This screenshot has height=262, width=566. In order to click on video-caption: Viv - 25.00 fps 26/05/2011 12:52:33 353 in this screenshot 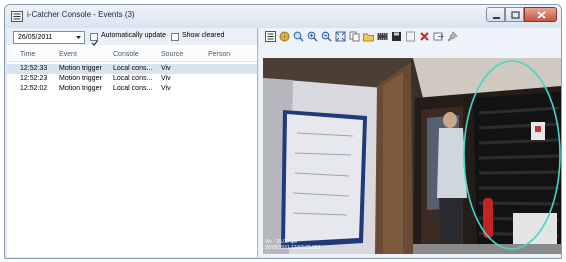, I will do `click(292, 245)`.